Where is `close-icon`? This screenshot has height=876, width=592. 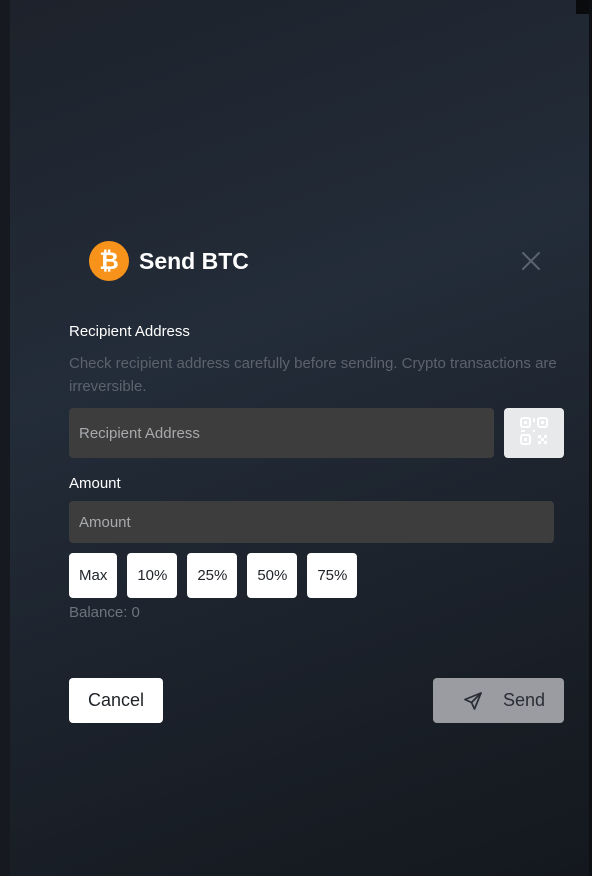 close-icon is located at coordinates (531, 261).